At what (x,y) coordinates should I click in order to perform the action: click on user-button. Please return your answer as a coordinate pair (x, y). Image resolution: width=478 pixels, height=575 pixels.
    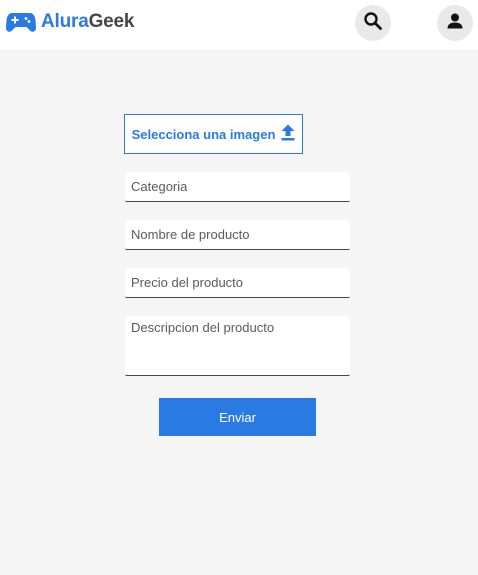
    Looking at the image, I should click on (455, 23).